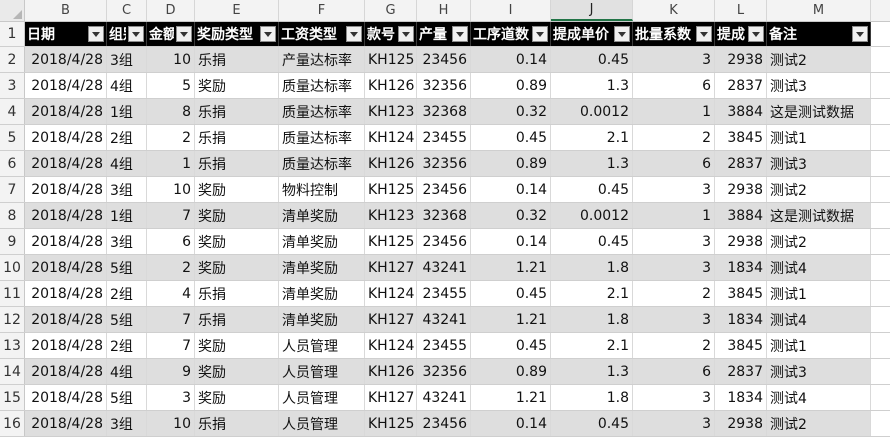 The image size is (890, 440). I want to click on cell-m: 测试3, so click(819, 85).